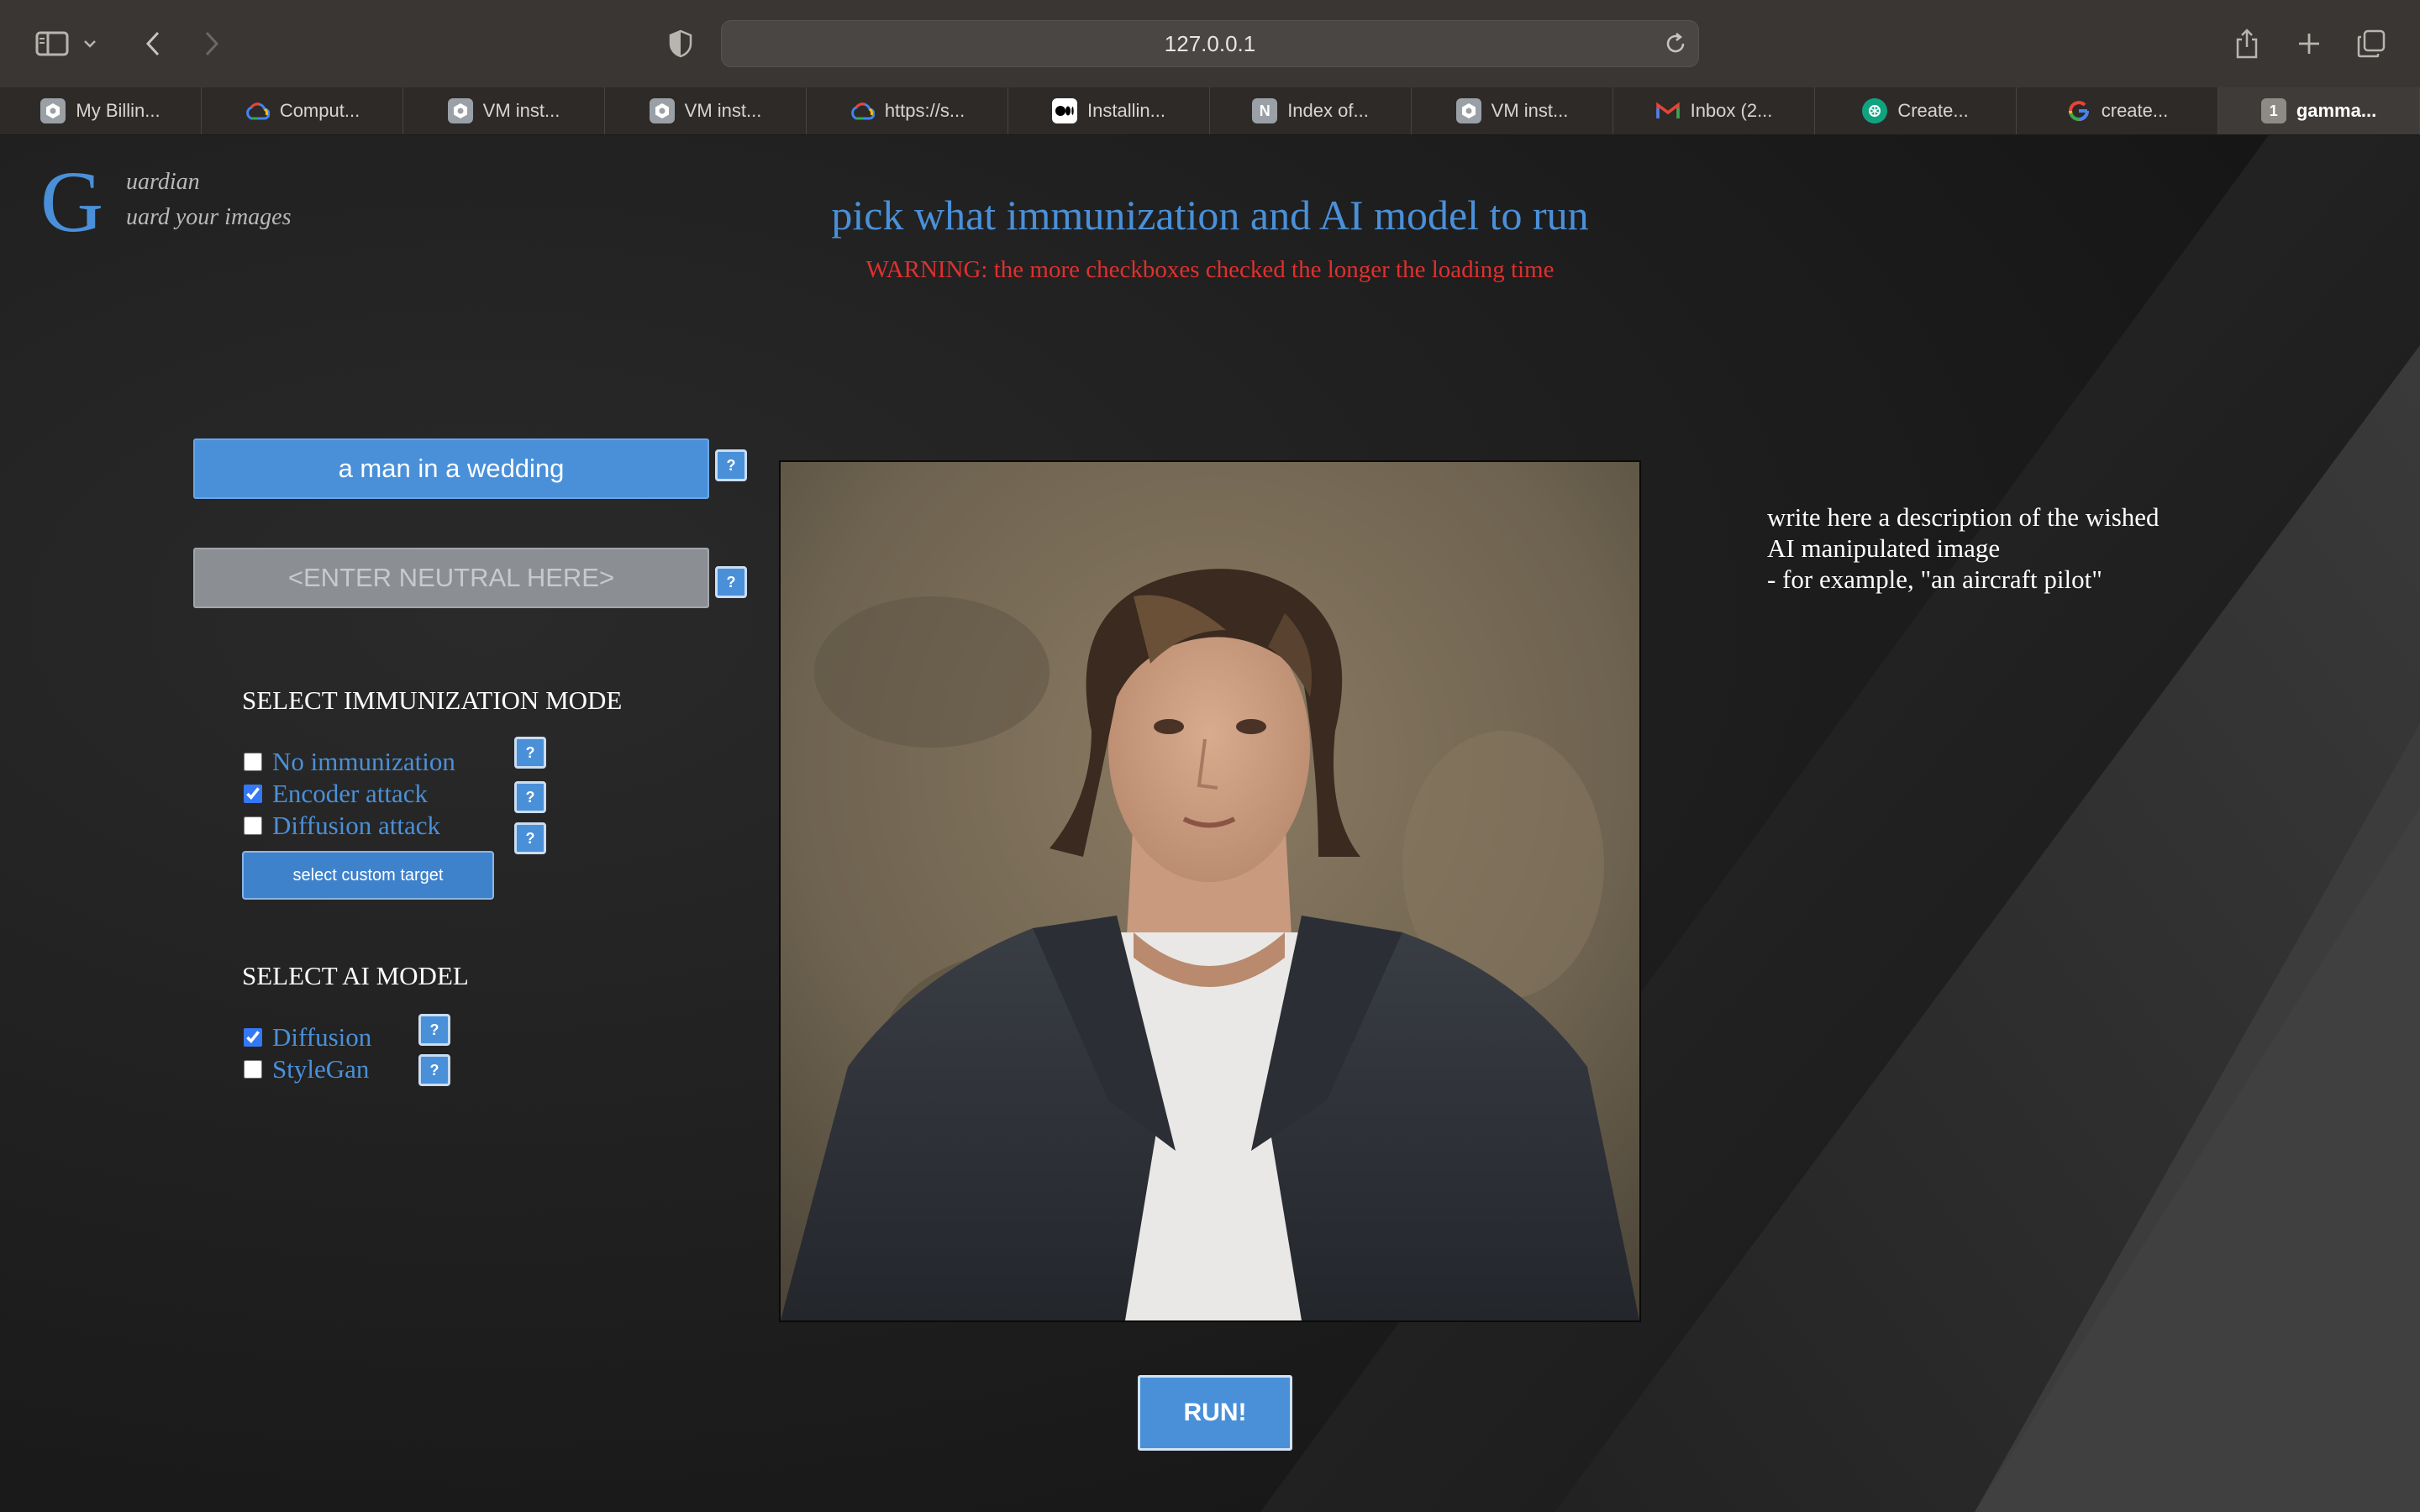 The height and width of the screenshot is (1512, 2420). What do you see at coordinates (321, 1069) in the screenshot?
I see `option-label: StyleGan` at bounding box center [321, 1069].